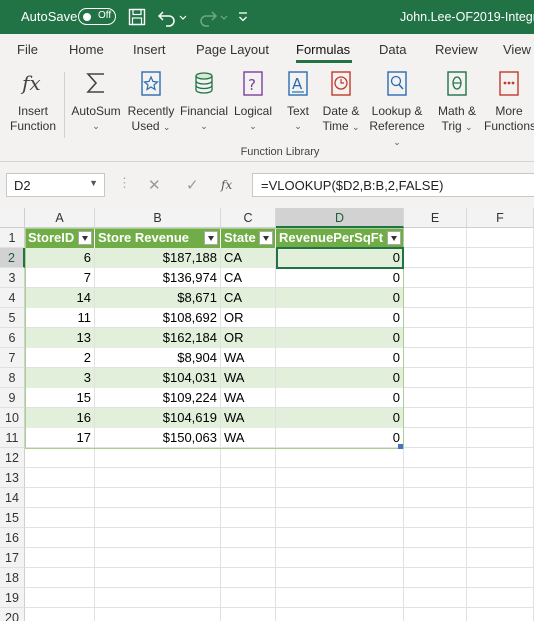  Describe the element at coordinates (59, 418) in the screenshot. I see `table-cell-storeid: 16` at that location.